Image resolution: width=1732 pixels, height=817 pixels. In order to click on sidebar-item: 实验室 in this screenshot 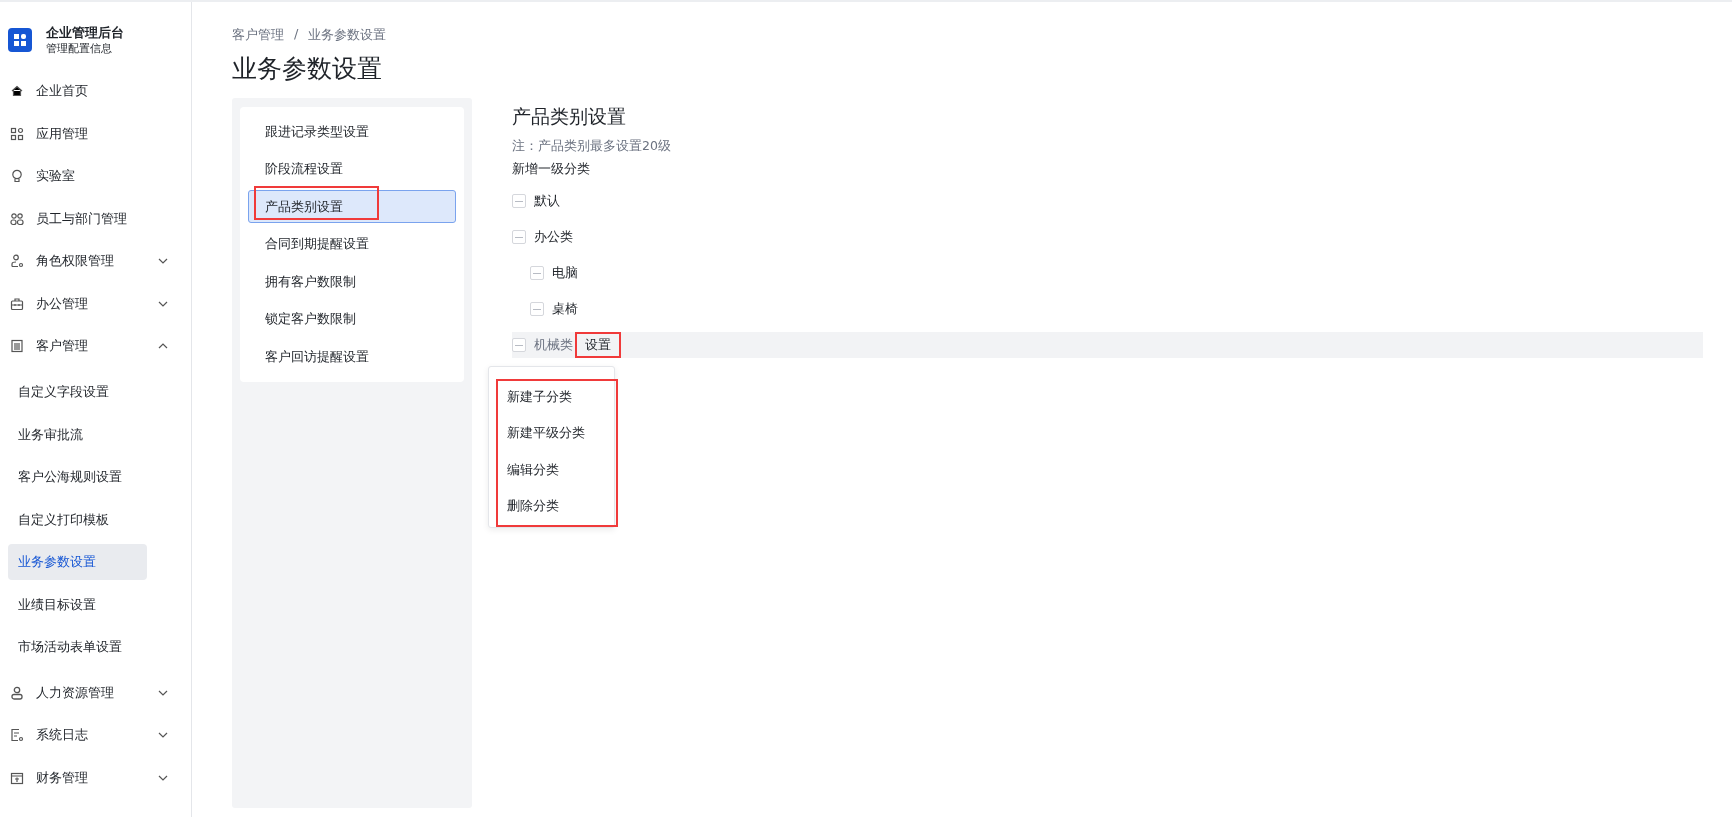, I will do `click(95, 176)`.